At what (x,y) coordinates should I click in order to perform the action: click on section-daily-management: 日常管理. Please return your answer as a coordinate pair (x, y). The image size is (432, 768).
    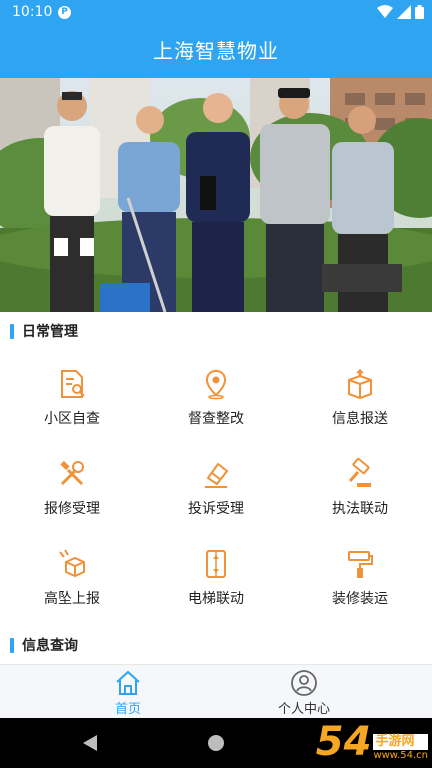
    Looking at the image, I should click on (44, 331).